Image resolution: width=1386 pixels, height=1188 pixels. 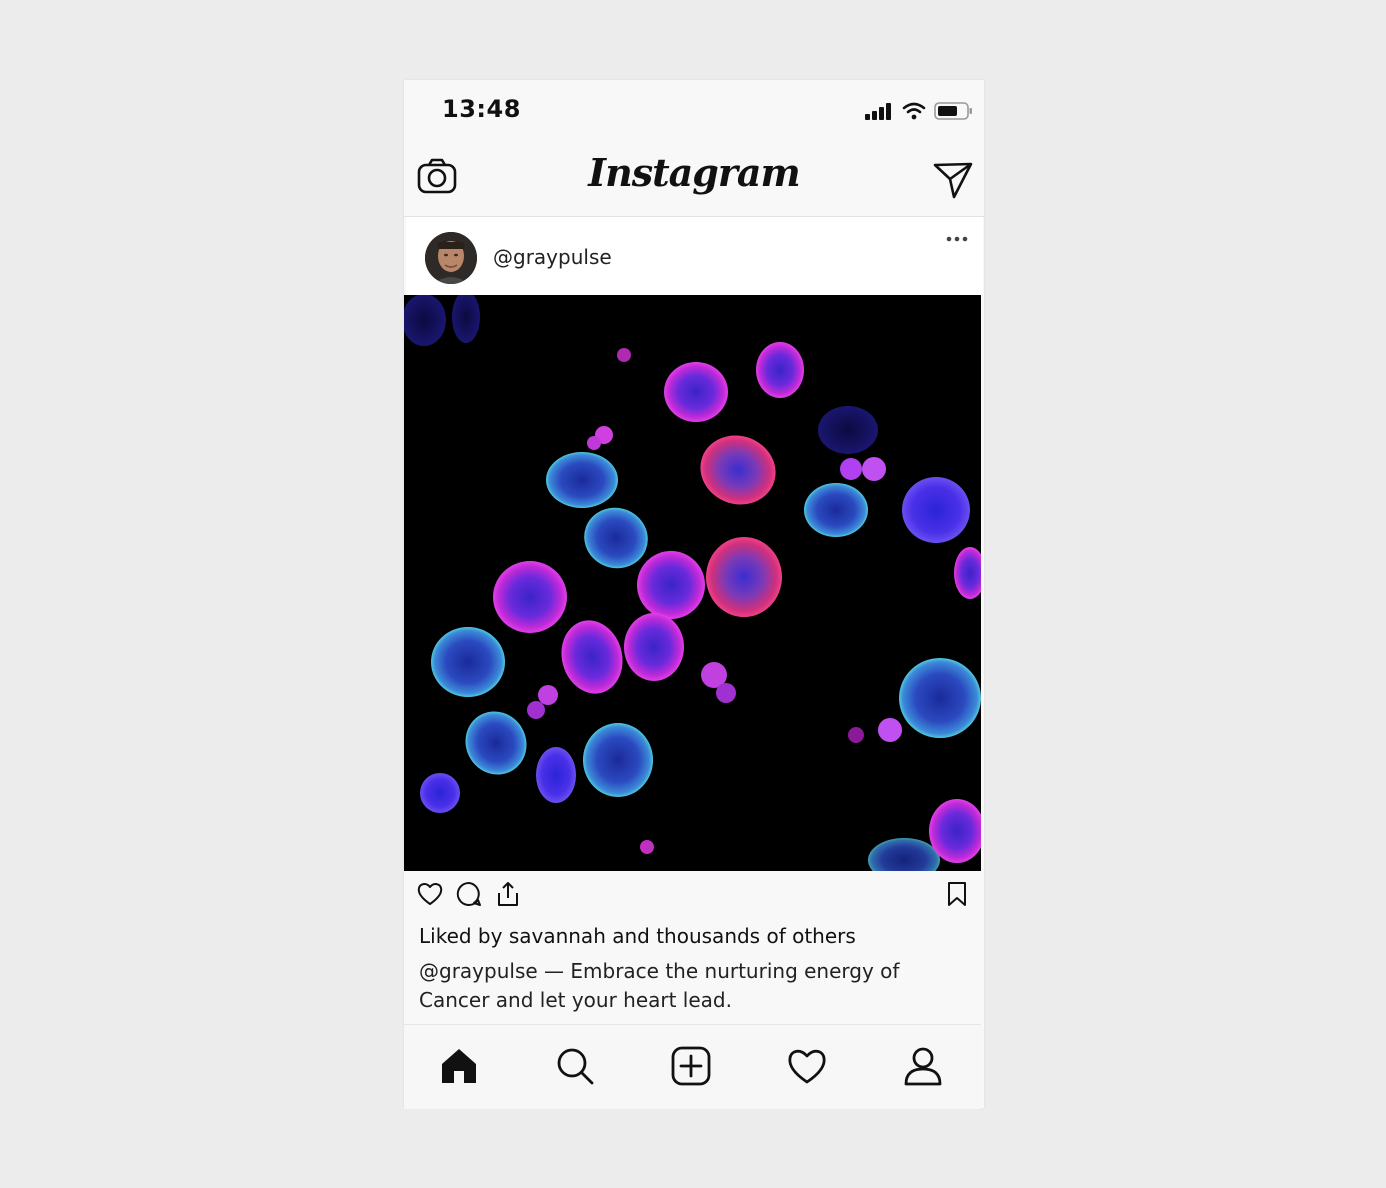 I want to click on bottom-nav, so click(x=692, y=1066).